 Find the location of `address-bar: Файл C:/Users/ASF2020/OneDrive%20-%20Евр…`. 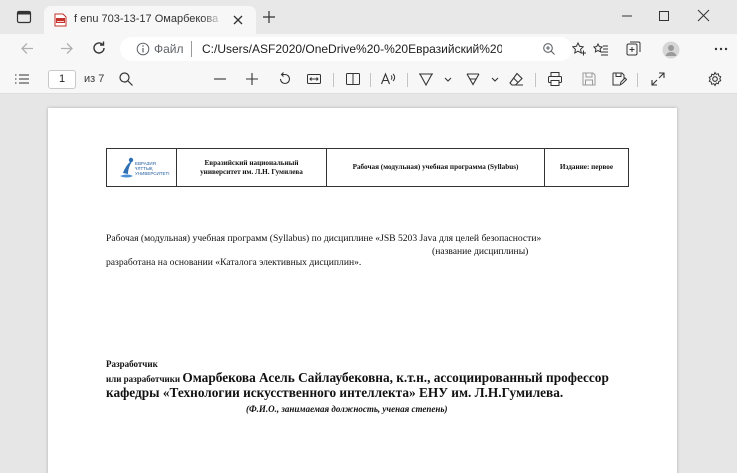

address-bar: Файл C:/Users/ASF2020/OneDrive%20-%20Евр… is located at coordinates (353, 49).